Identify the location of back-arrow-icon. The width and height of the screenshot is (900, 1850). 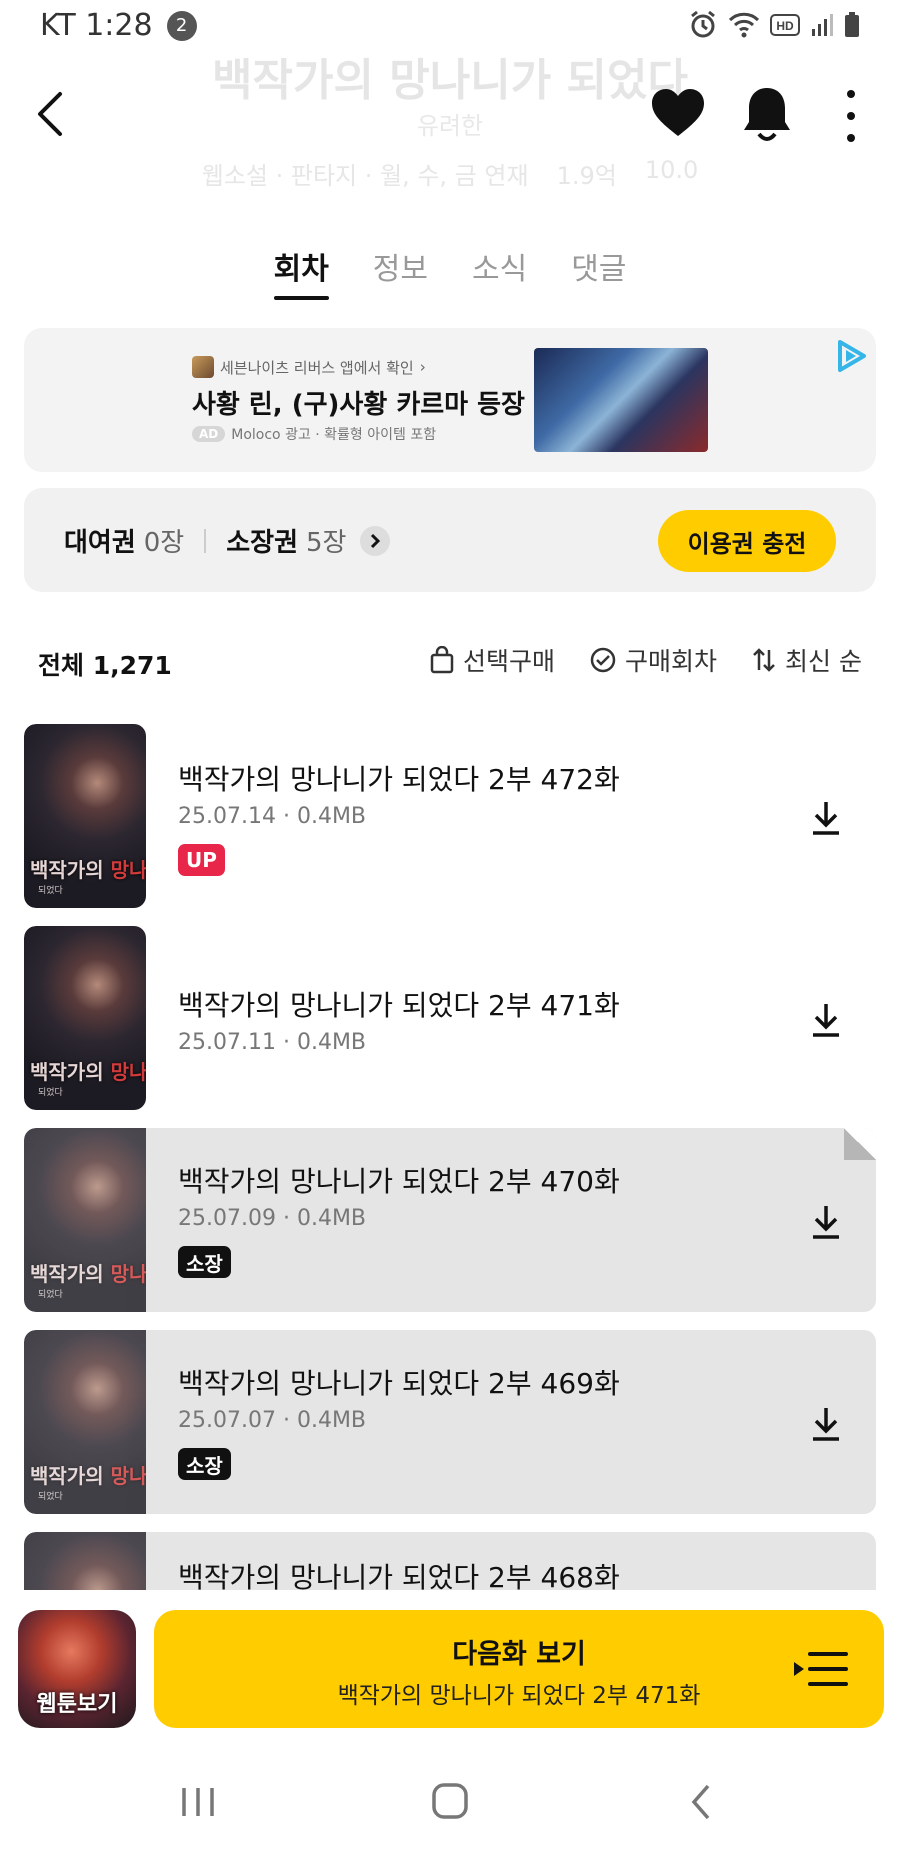
(50, 114).